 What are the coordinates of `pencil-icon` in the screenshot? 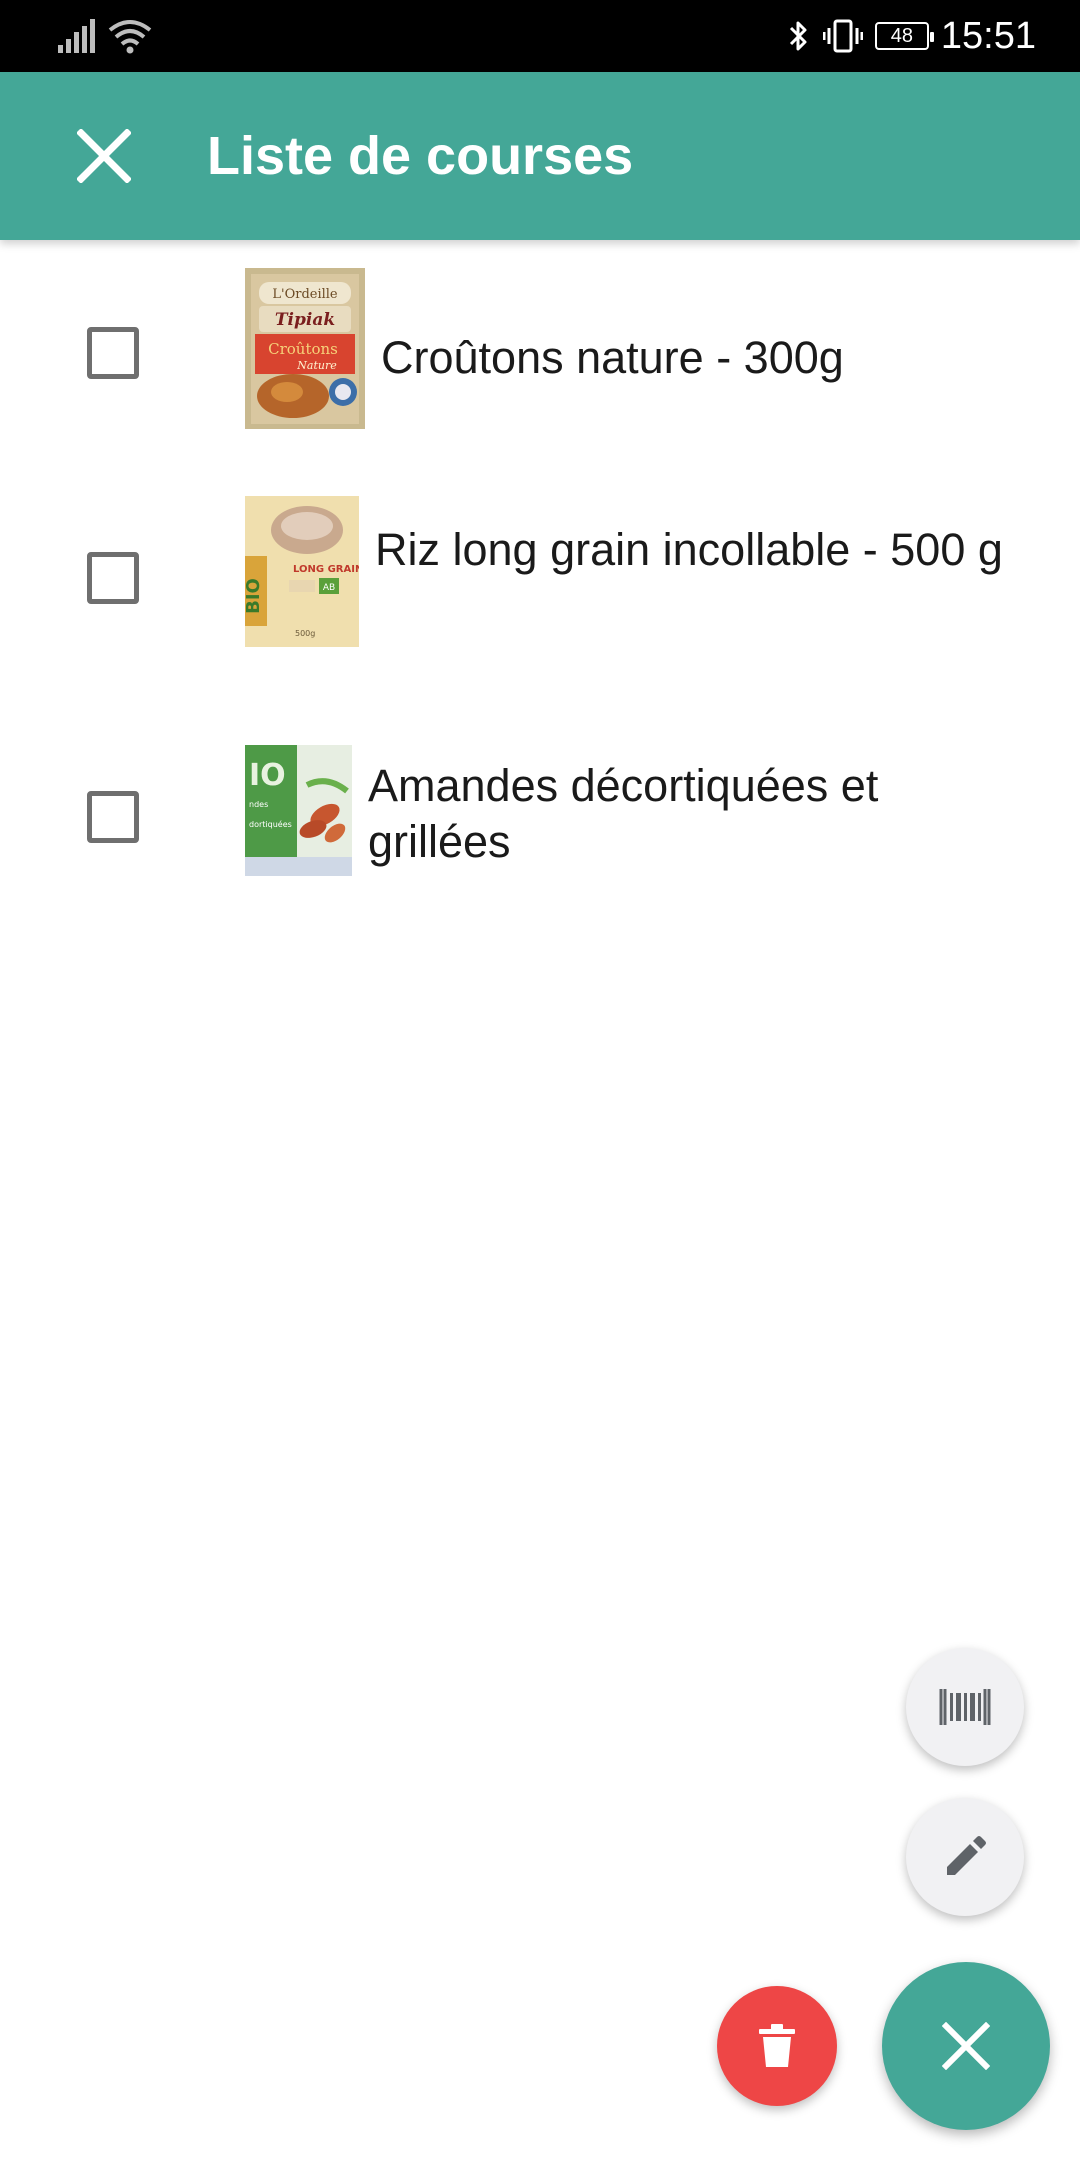 It's located at (966, 1855).